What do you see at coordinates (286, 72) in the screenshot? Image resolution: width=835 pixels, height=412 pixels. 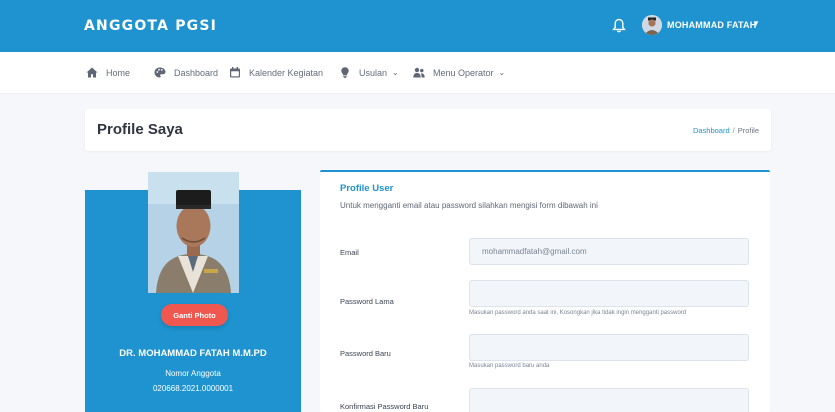 I see `nav-label-kalender: Kalender Kegiatan` at bounding box center [286, 72].